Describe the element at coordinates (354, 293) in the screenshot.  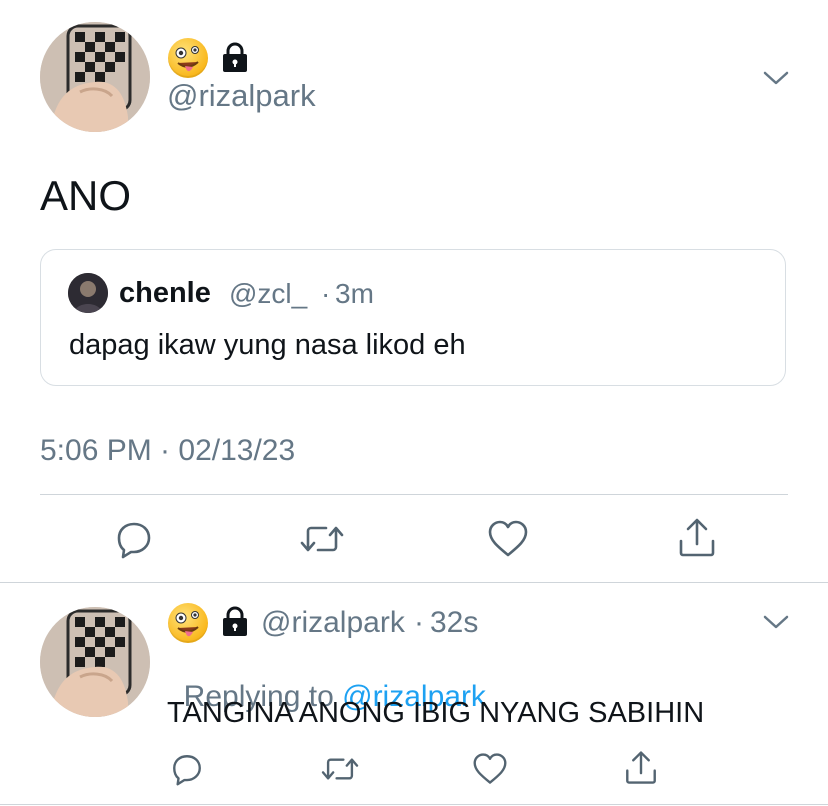
I see `quoted-time: 3m` at that location.